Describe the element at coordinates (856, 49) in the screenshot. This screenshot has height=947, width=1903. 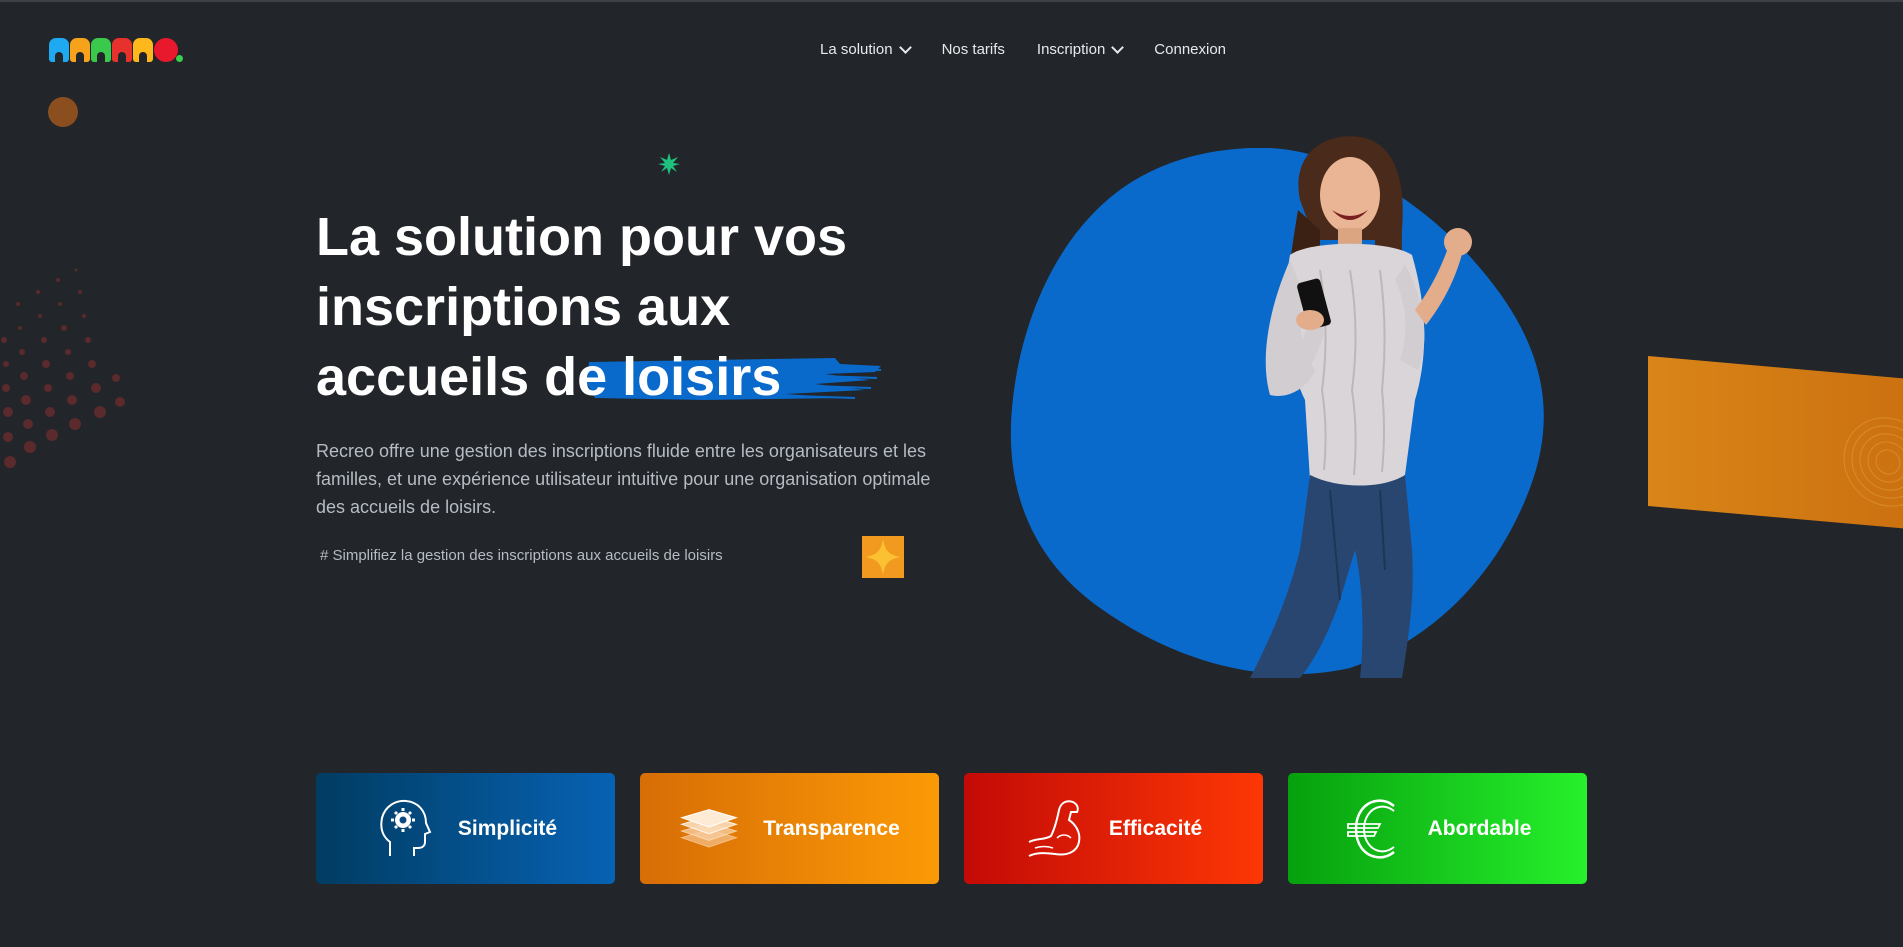
I see `nav-item-label: La solution` at that location.